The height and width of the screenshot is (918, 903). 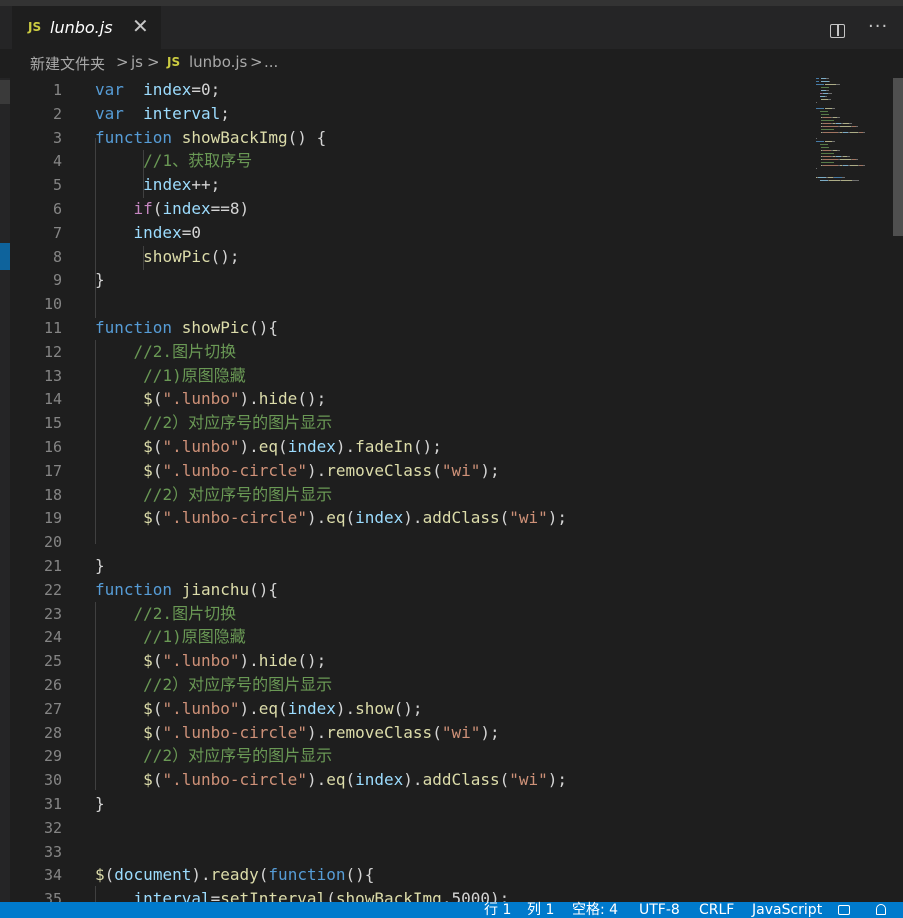 I want to click on status-indentation: 空格: 4, so click(x=595, y=910).